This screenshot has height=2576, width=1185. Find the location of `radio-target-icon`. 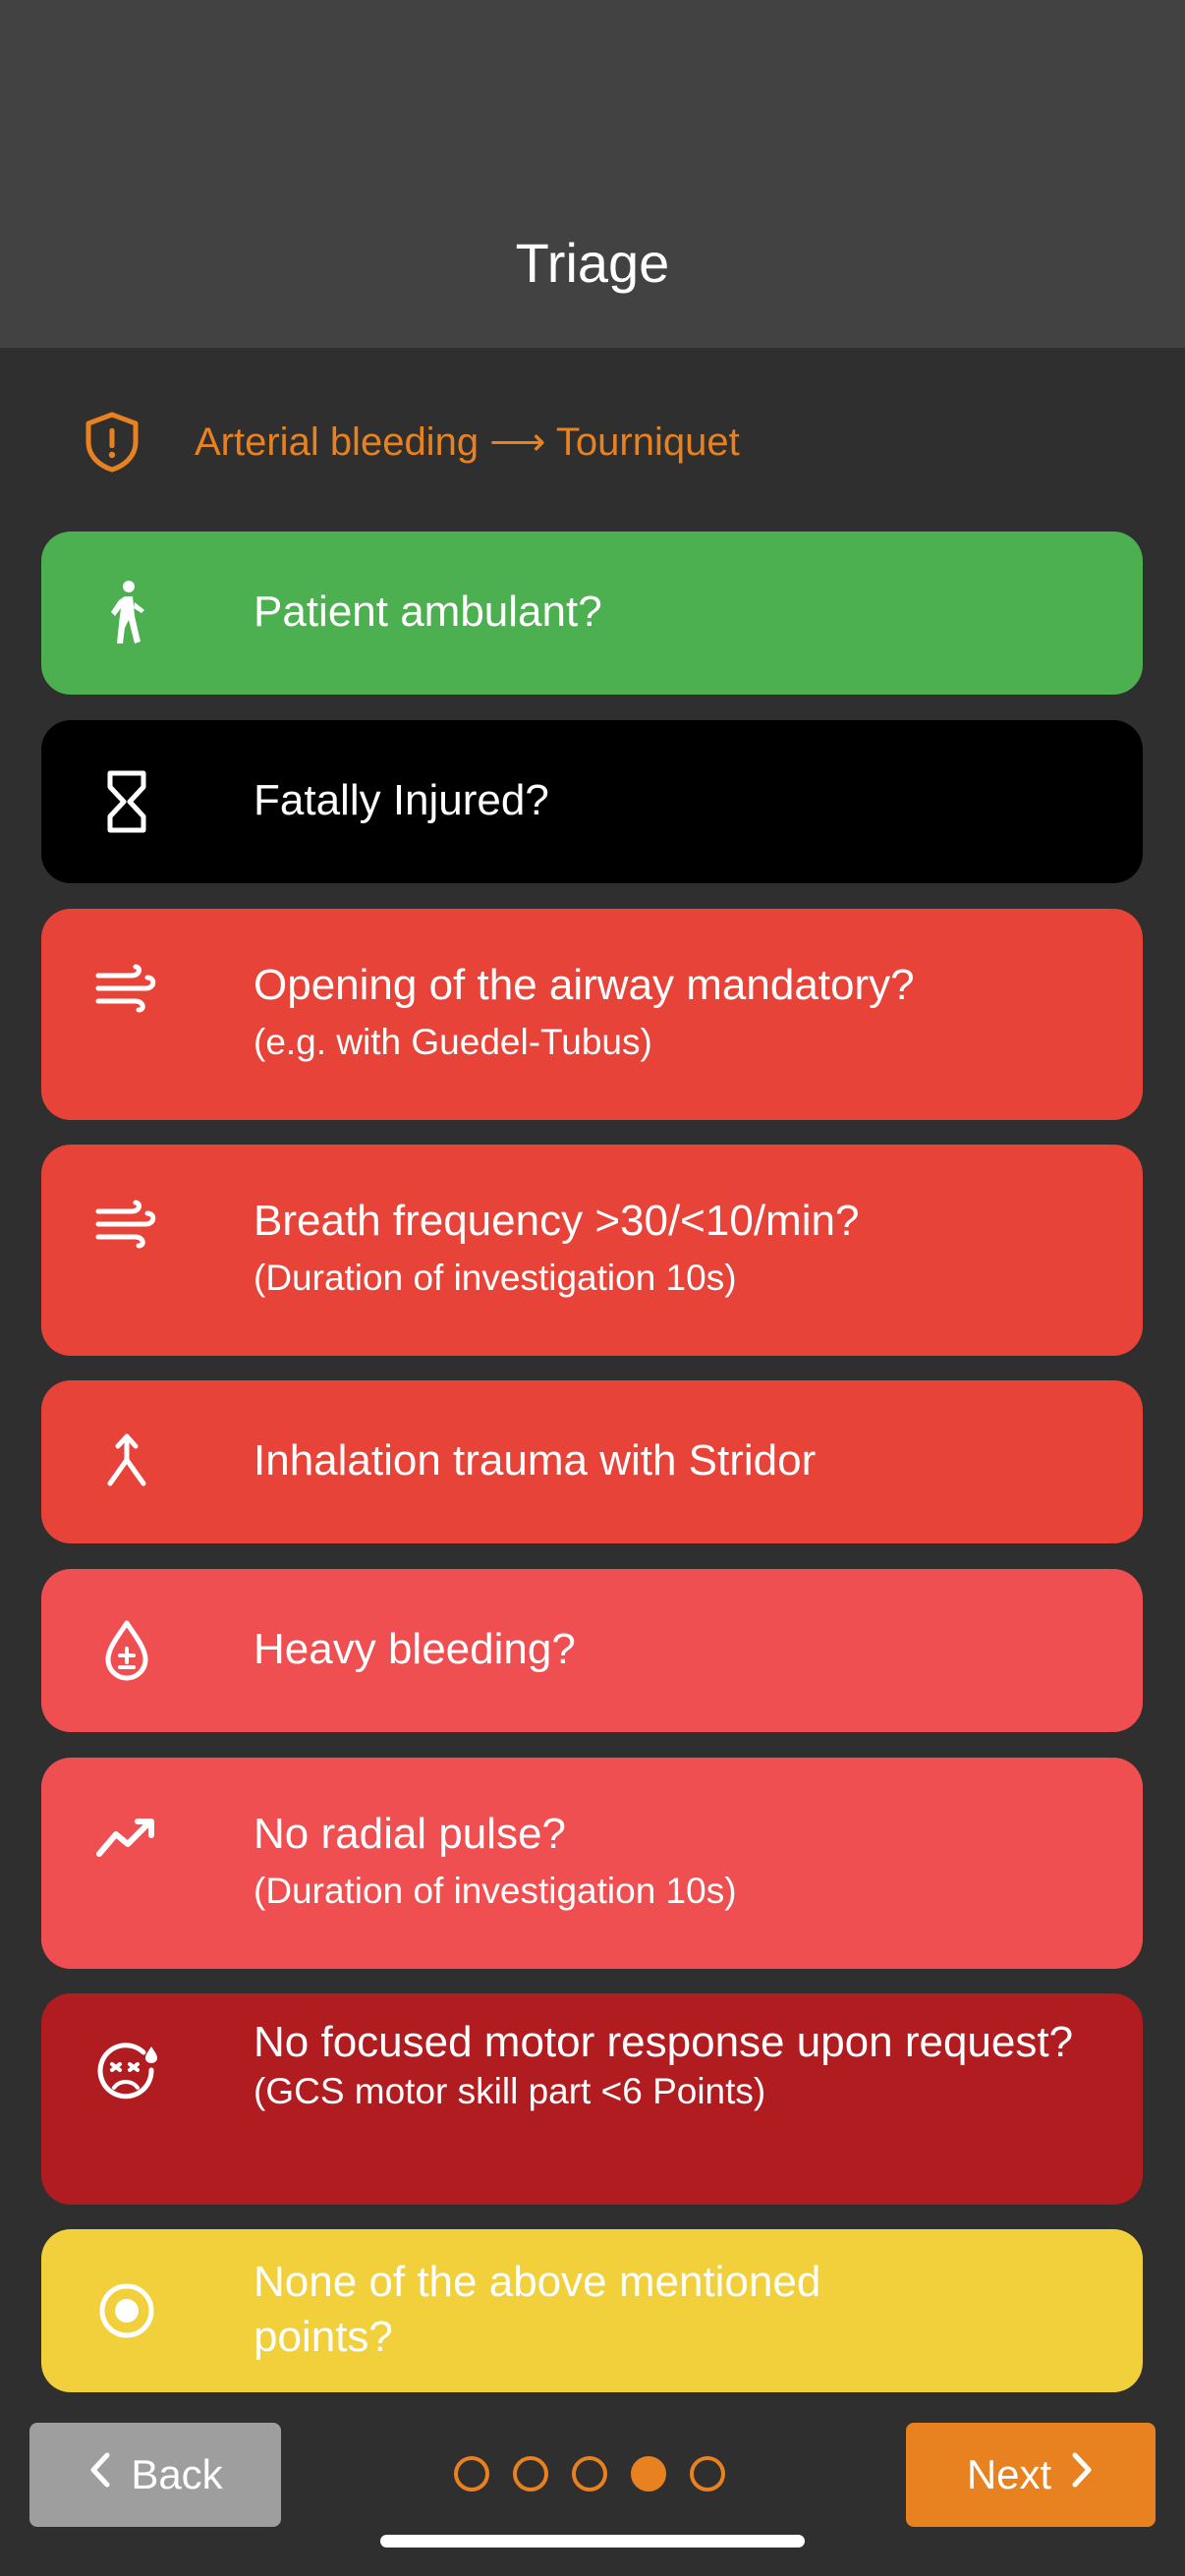

radio-target-icon is located at coordinates (127, 2310).